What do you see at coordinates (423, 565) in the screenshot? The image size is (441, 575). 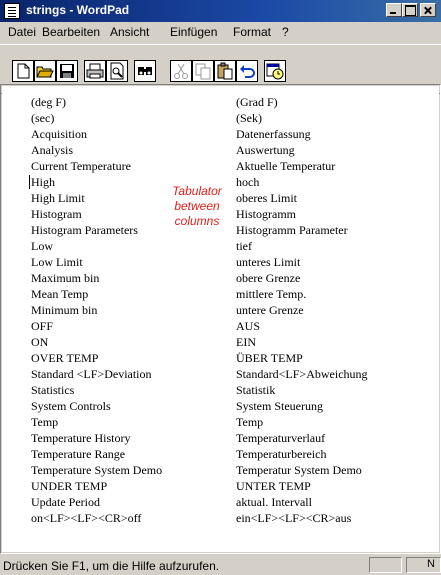 I see `resize-grip: N` at bounding box center [423, 565].